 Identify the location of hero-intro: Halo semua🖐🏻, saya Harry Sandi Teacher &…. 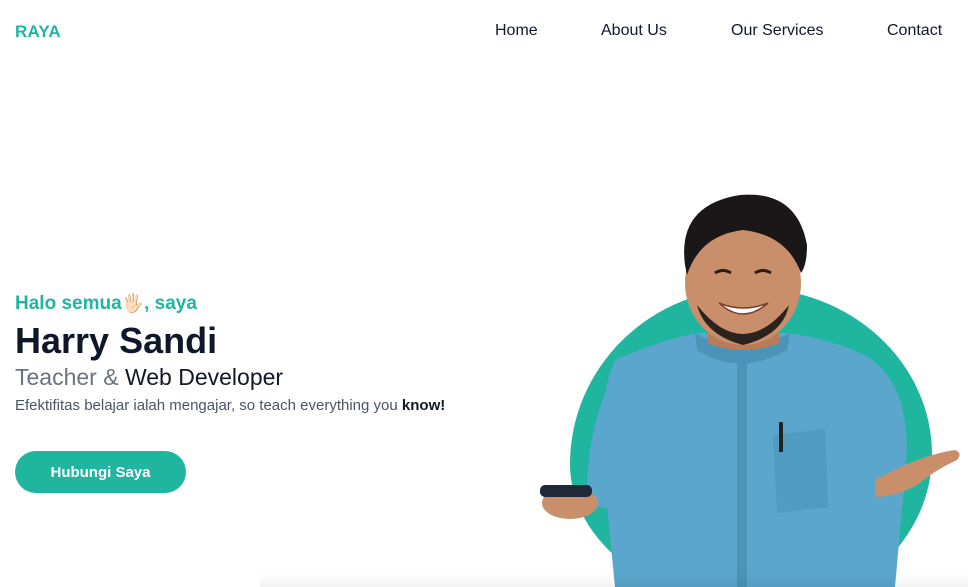
(275, 353).